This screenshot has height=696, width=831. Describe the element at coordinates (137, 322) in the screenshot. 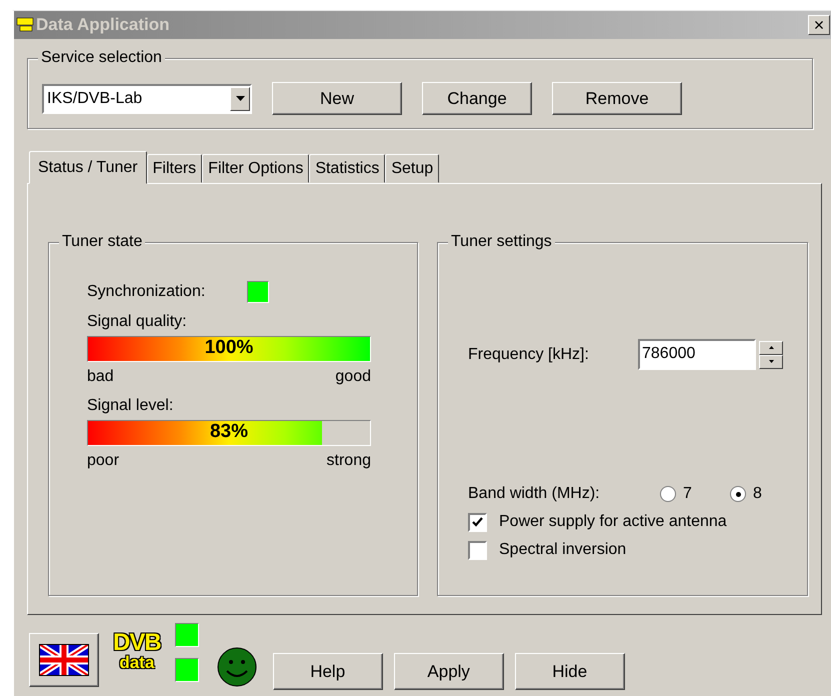

I see `meter-label: Signal quality:` at that location.